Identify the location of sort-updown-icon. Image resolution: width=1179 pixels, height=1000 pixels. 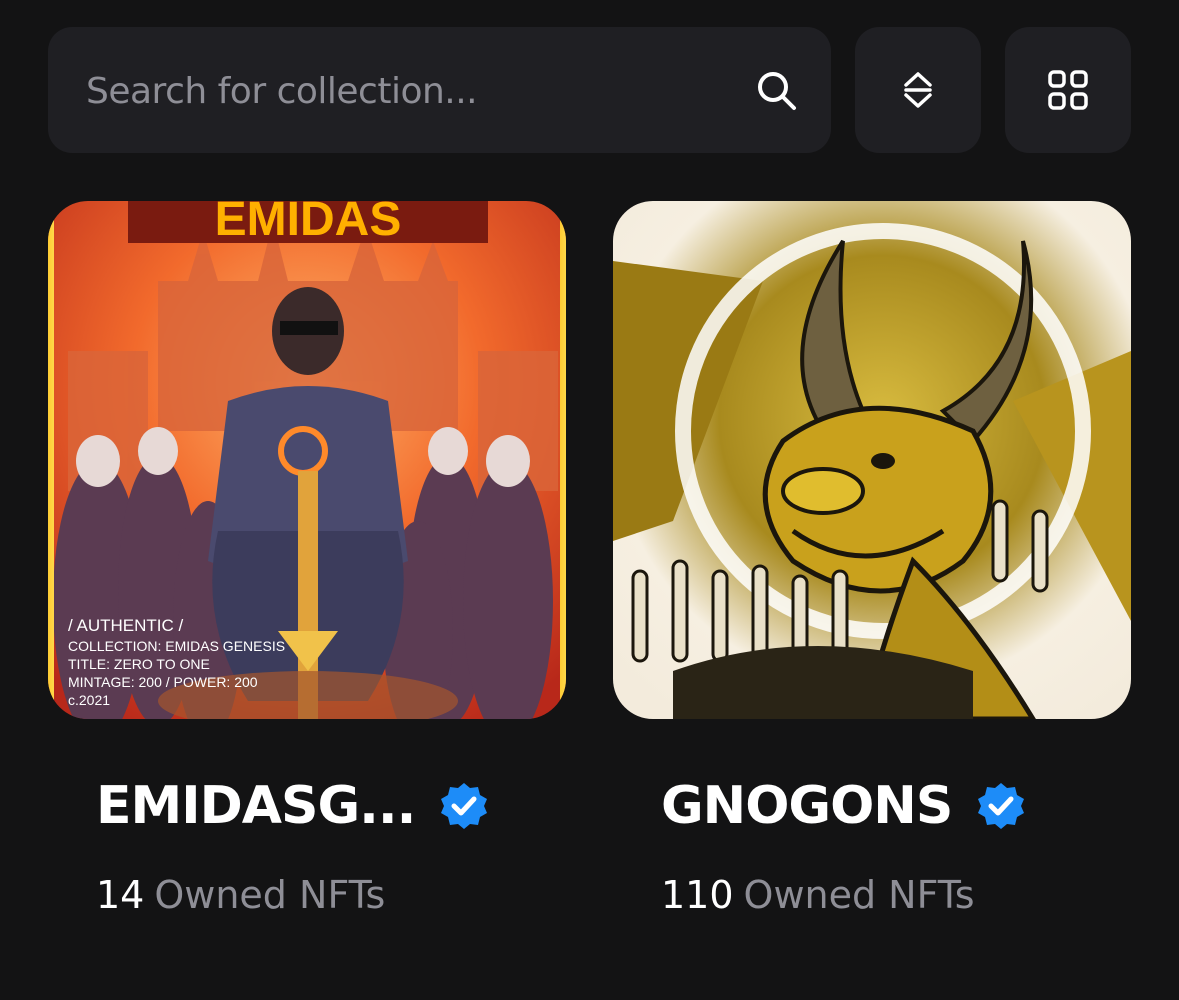
(918, 90).